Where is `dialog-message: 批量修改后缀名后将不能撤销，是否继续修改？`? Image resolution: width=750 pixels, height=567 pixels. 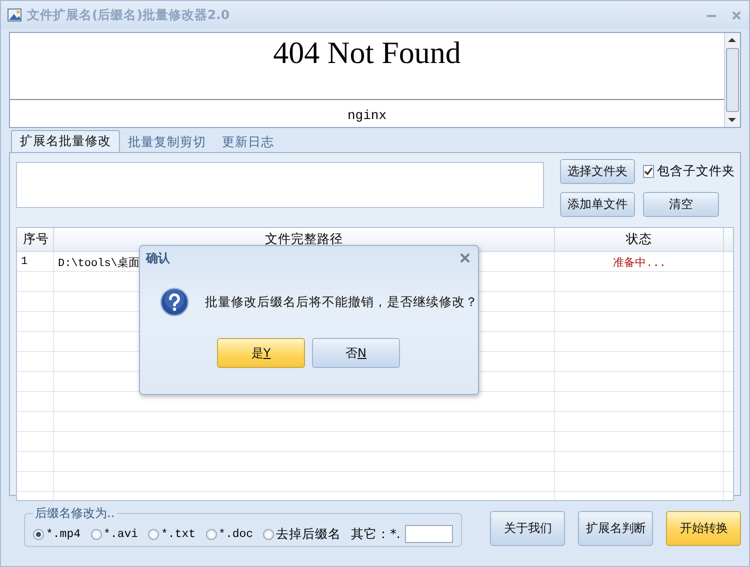
dialog-message: 批量修改后缀名后将不能撤销，是否继续修改？ is located at coordinates (341, 302).